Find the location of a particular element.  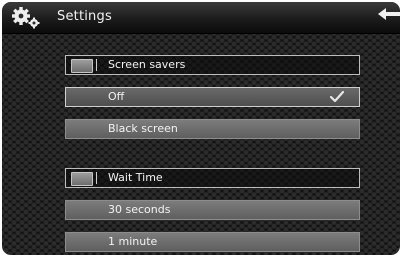

option-black-screen: Black screen is located at coordinates (212, 129).